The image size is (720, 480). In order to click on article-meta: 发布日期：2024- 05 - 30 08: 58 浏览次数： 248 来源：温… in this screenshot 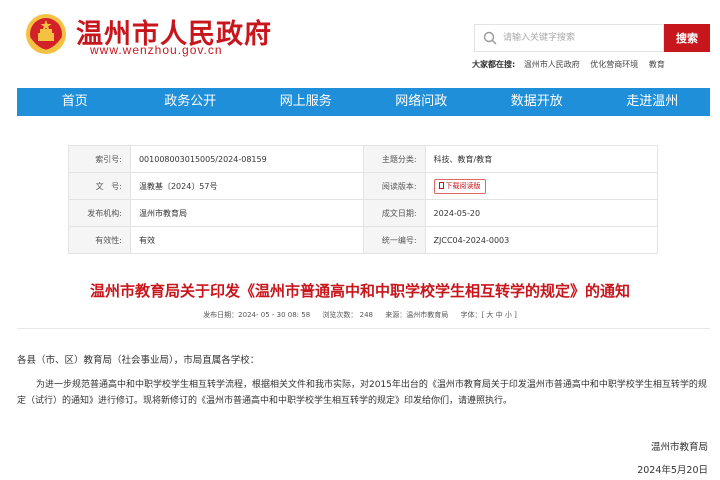, I will do `click(360, 315)`.